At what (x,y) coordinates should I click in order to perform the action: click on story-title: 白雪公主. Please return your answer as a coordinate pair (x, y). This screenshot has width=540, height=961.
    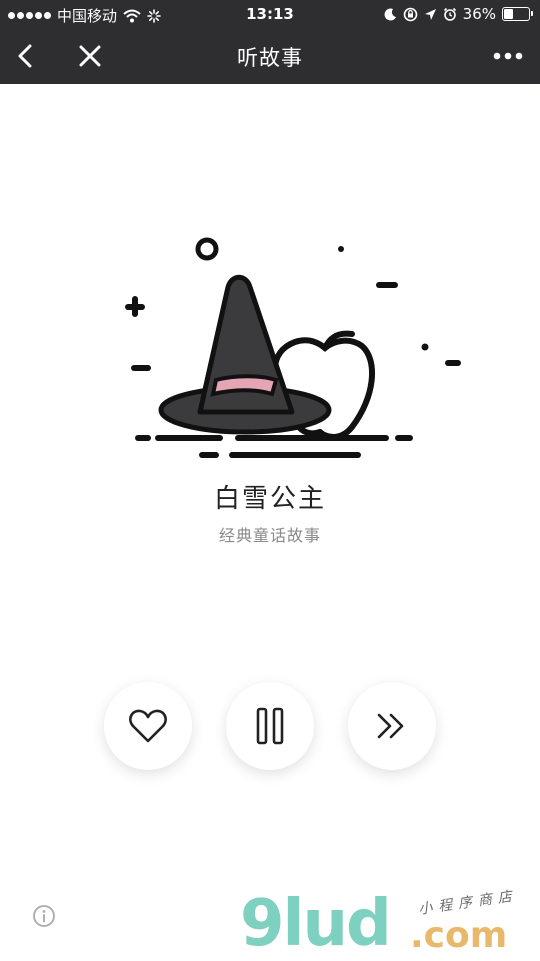
    Looking at the image, I should click on (269, 499).